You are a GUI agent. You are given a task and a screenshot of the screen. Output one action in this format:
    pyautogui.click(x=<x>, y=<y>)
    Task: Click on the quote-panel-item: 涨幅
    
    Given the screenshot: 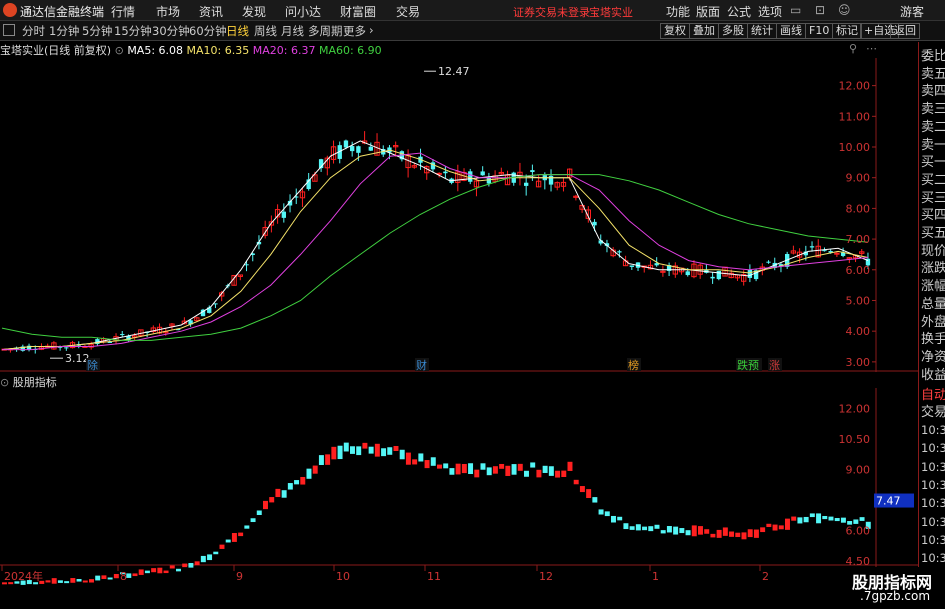 What is the action you would take?
    pyautogui.click(x=933, y=287)
    